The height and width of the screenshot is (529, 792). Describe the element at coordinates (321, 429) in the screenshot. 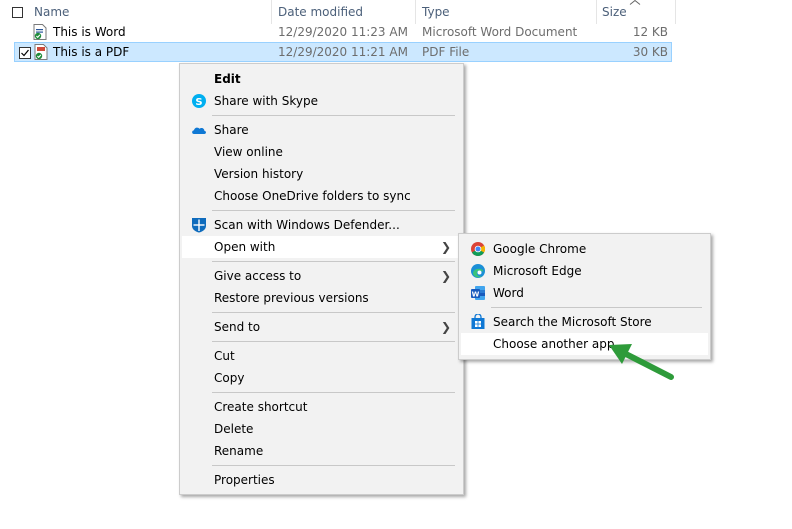

I see `menu-item-delete: Delete` at that location.